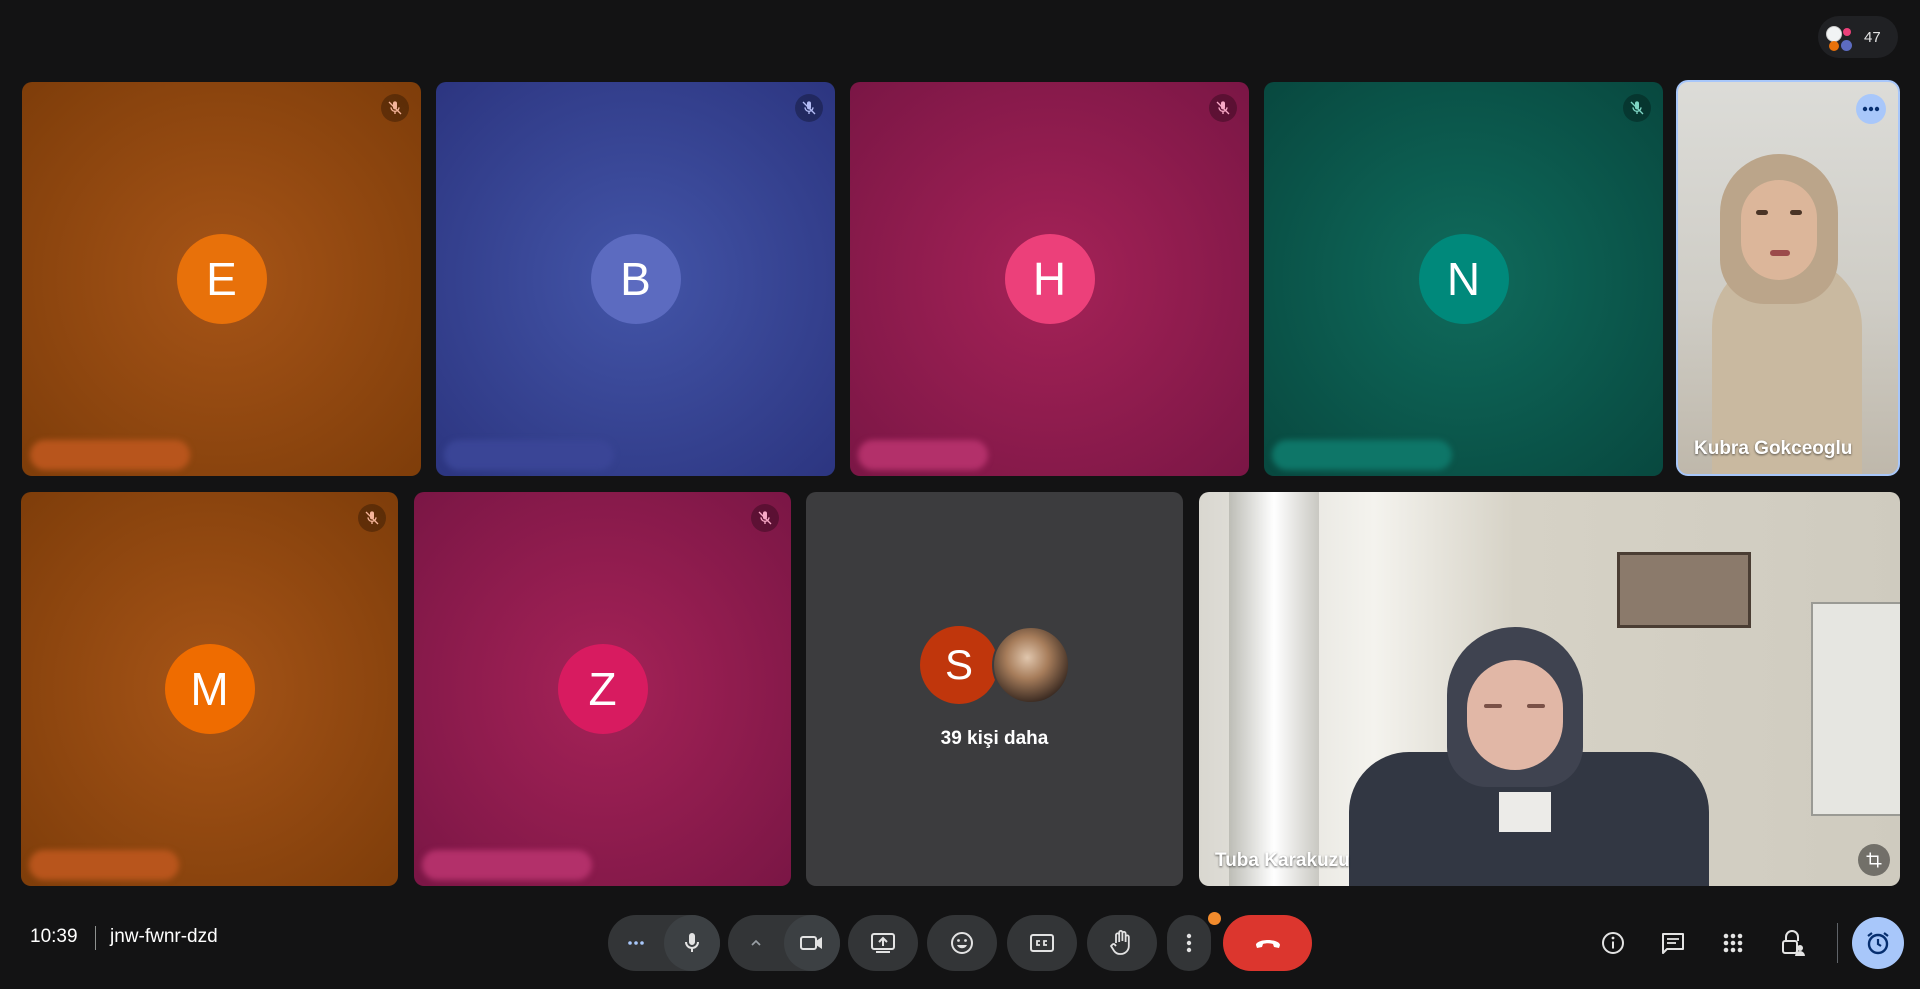 The width and height of the screenshot is (1920, 989). What do you see at coordinates (54, 936) in the screenshot?
I see `meeting-time: 10:39` at bounding box center [54, 936].